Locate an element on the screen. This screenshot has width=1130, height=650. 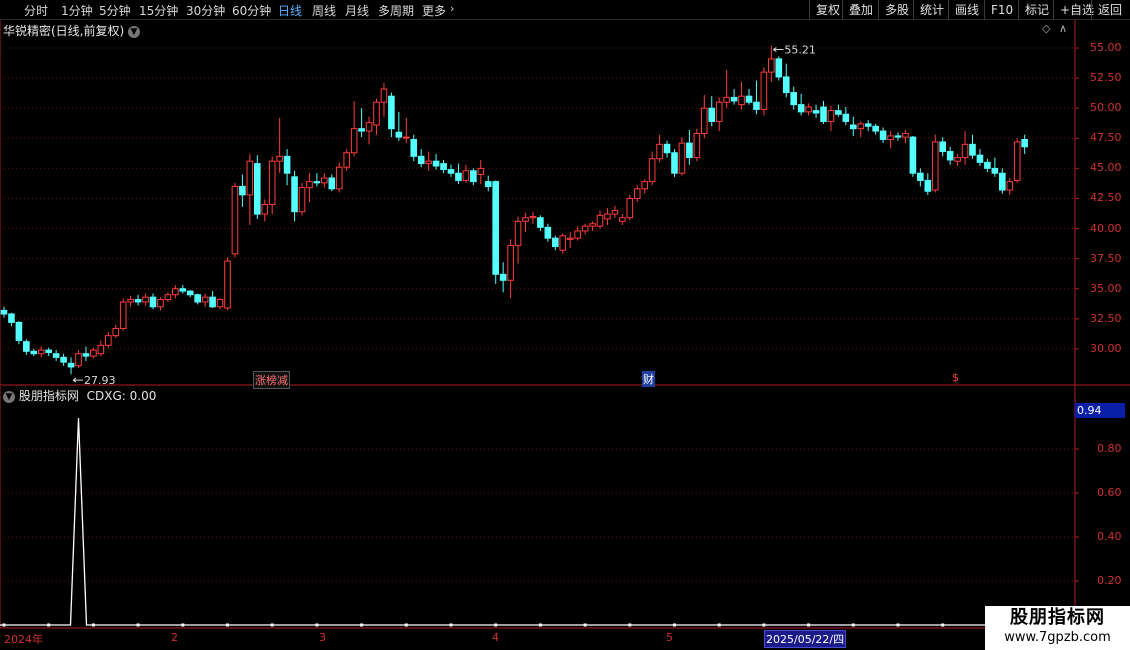
watermark-title: 股朋指标网 is located at coordinates (1057, 617).